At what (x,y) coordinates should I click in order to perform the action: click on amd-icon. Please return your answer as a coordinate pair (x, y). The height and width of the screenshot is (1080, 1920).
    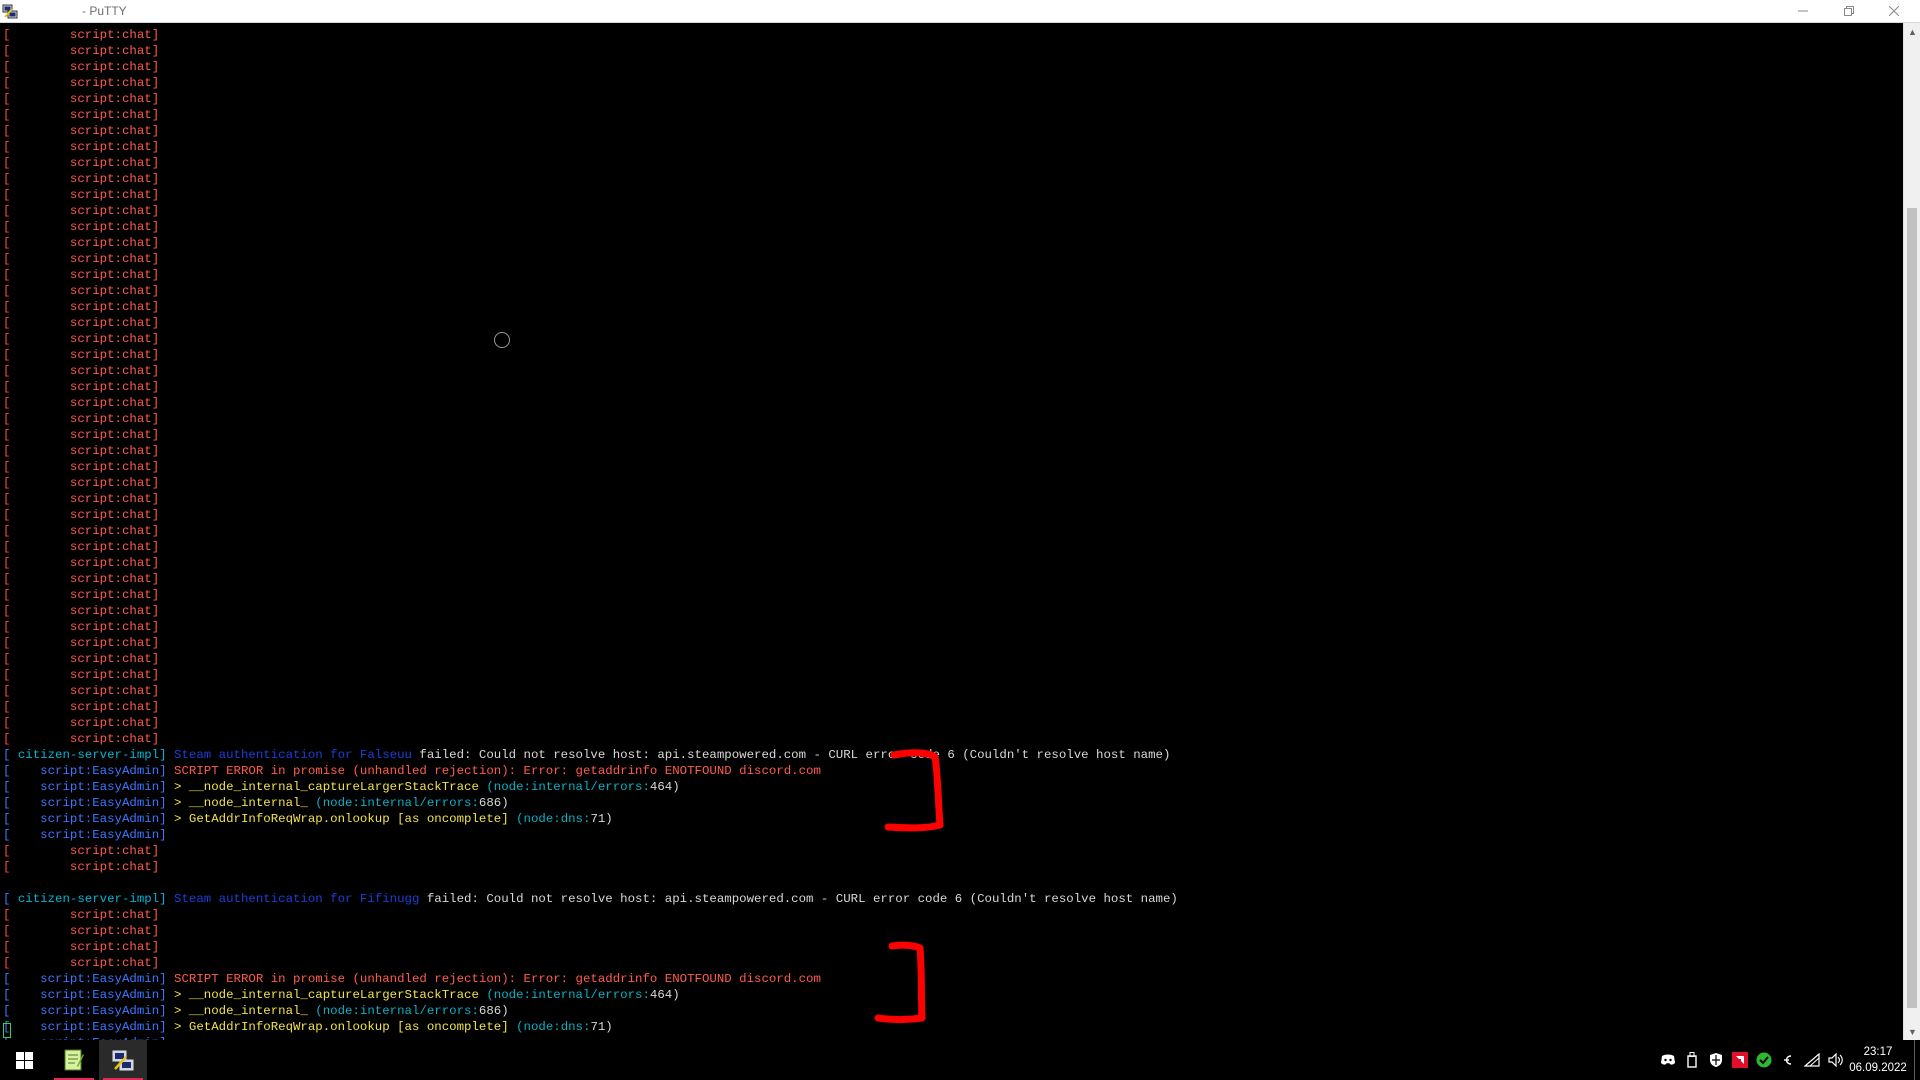
    Looking at the image, I should click on (1740, 1060).